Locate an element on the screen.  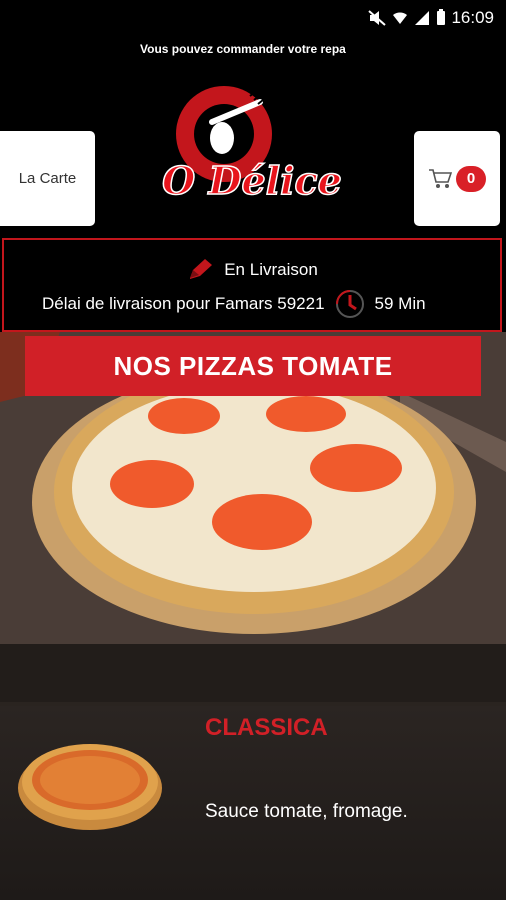
battery-icon is located at coordinates (441, 17).